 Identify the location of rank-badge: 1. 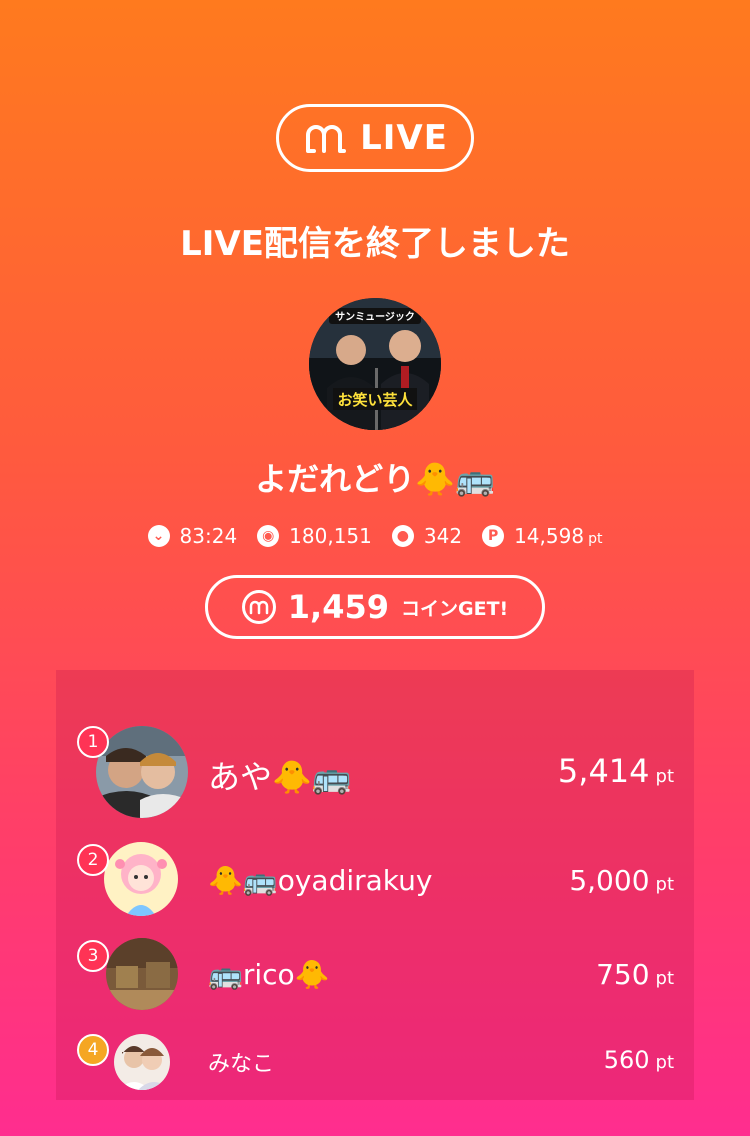
(93, 742).